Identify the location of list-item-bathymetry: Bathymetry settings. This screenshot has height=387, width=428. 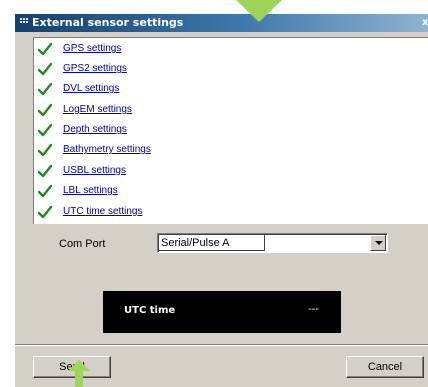
(184, 150).